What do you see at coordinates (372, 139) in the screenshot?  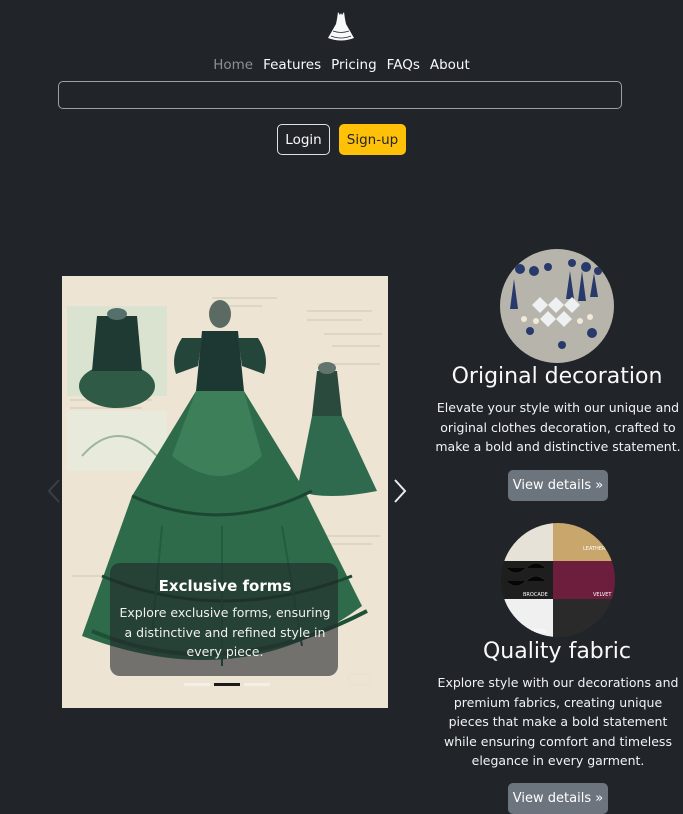 I see `signup-button: Sign-up` at bounding box center [372, 139].